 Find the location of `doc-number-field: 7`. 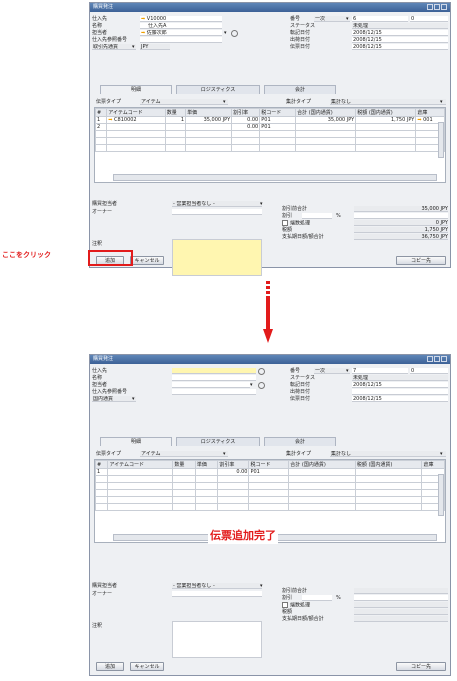

doc-number-field: 7 is located at coordinates (380, 371).